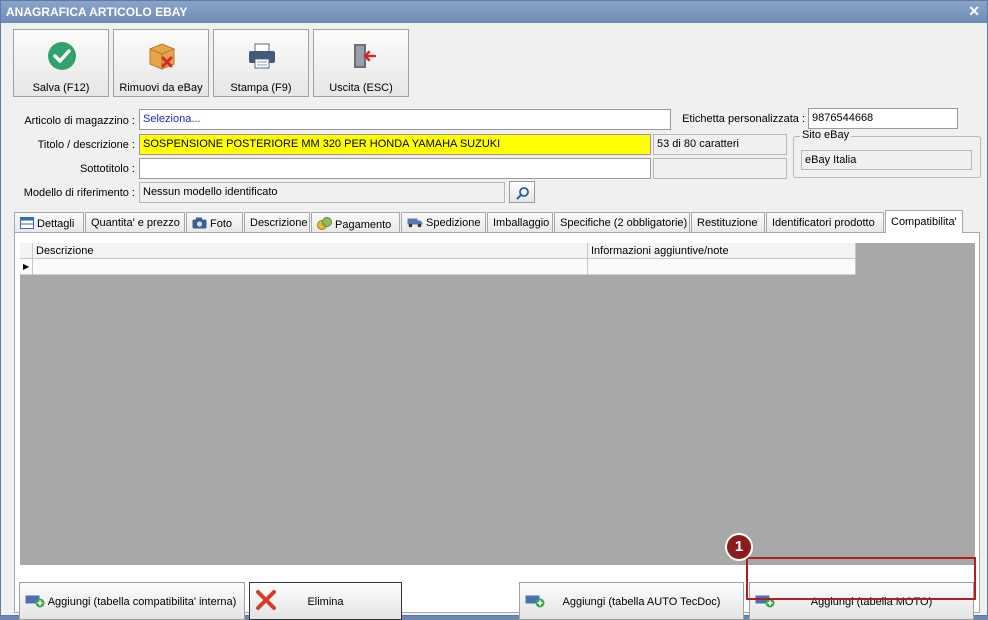 The height and width of the screenshot is (620, 988). I want to click on step-callout-badge: 1, so click(739, 547).